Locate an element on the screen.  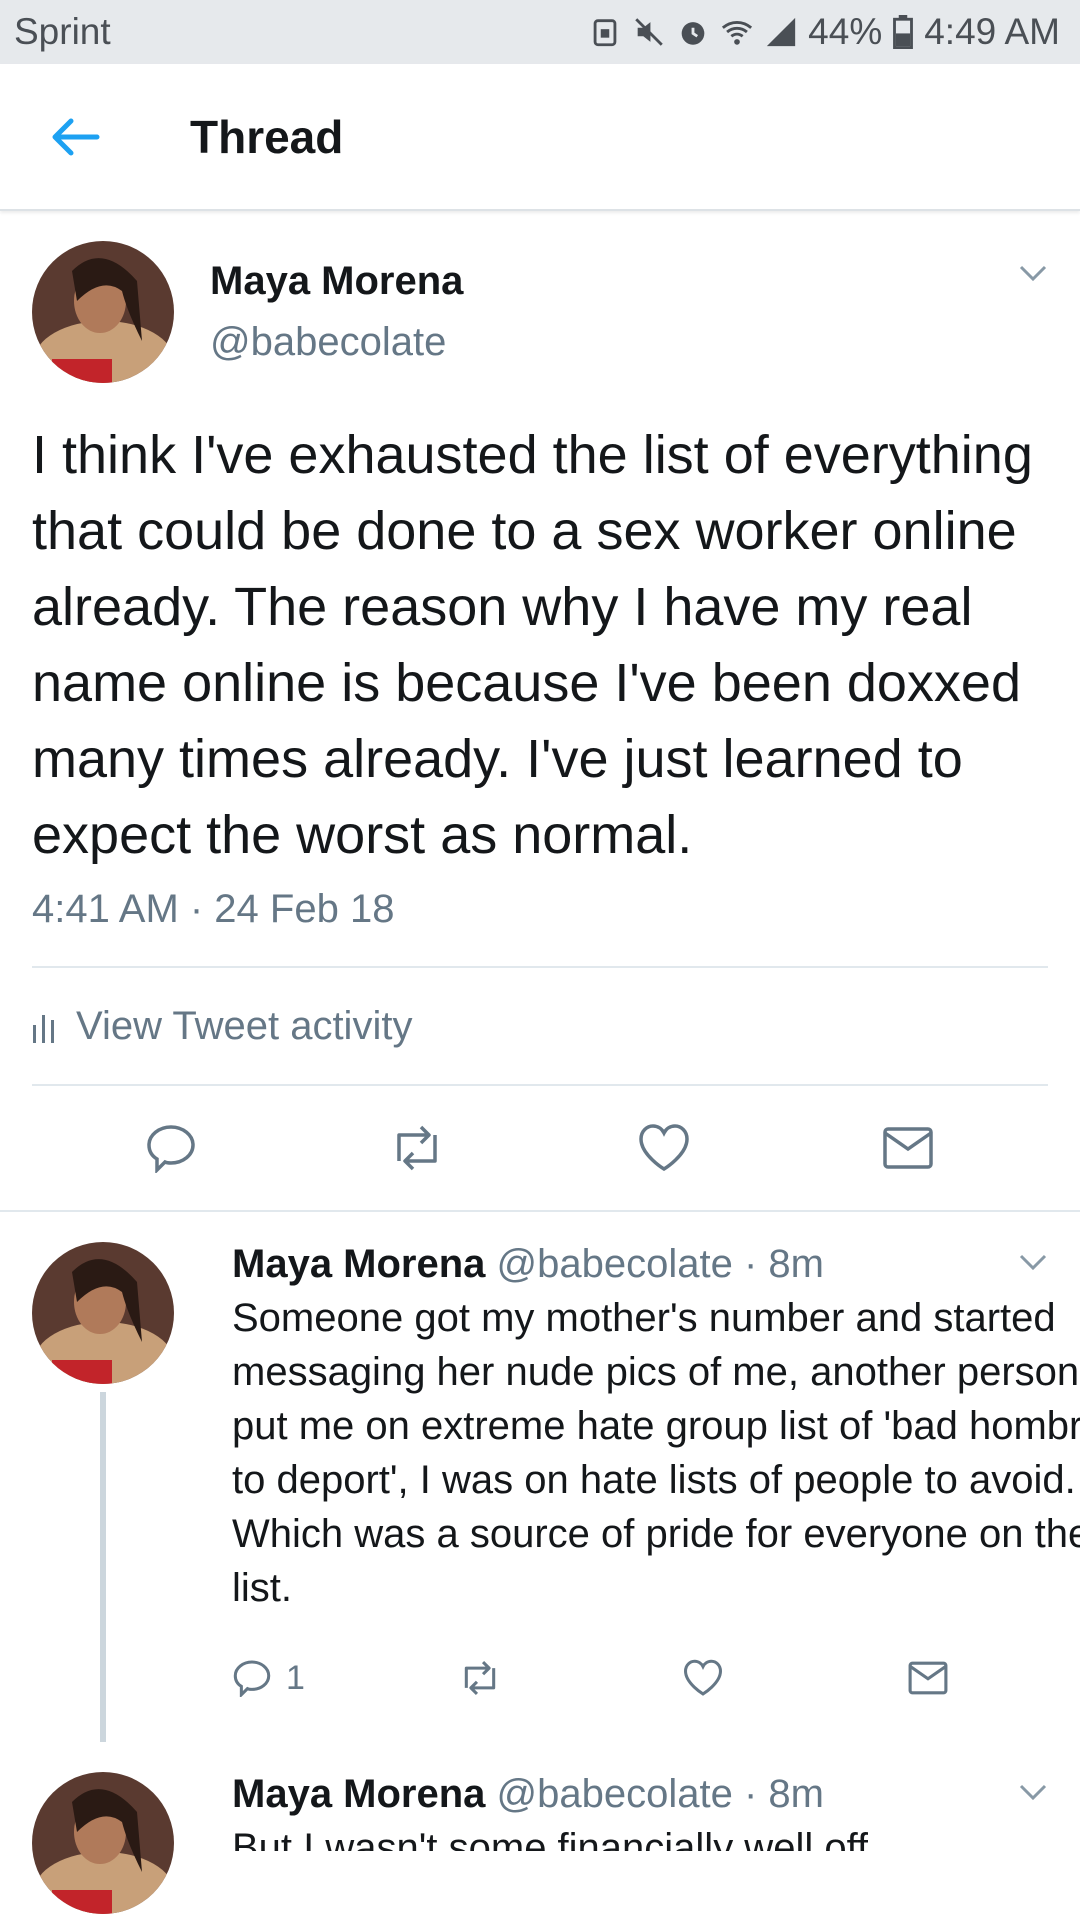
reply-left-column is located at coordinates (103, 1492).